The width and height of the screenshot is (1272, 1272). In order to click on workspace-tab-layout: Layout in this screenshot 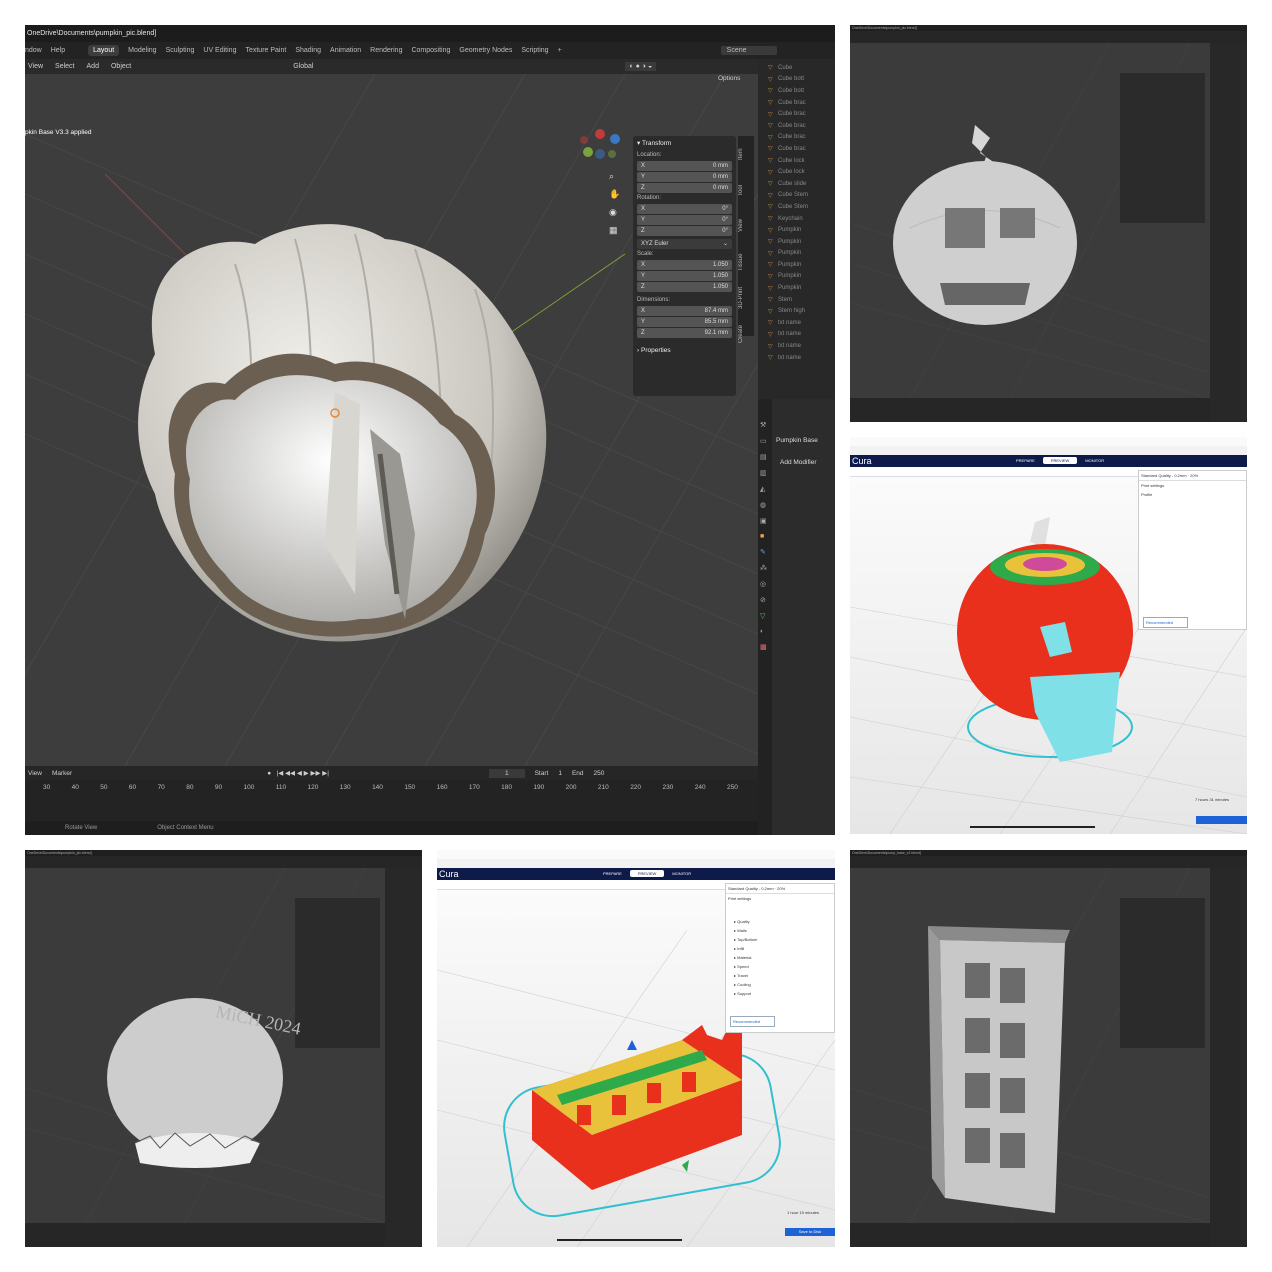, I will do `click(104, 50)`.